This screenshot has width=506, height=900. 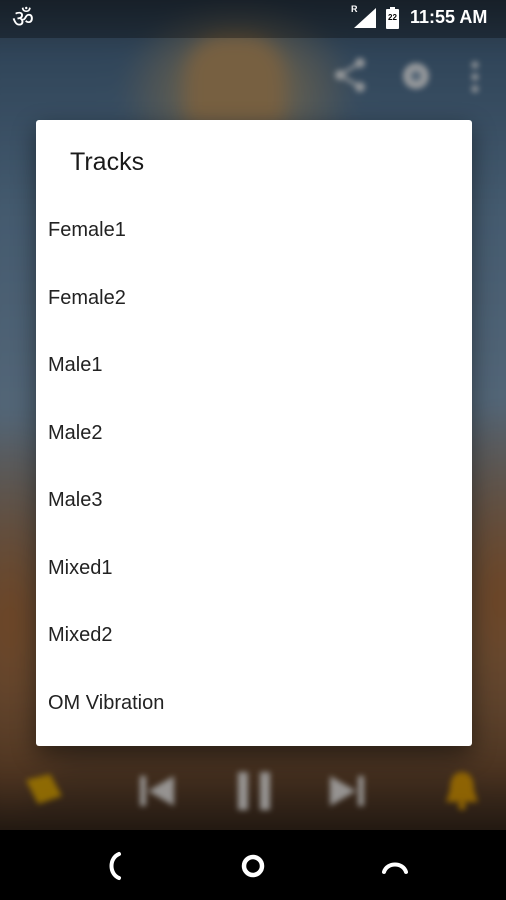 What do you see at coordinates (107, 162) in the screenshot?
I see `dialog-title: Tracks` at bounding box center [107, 162].